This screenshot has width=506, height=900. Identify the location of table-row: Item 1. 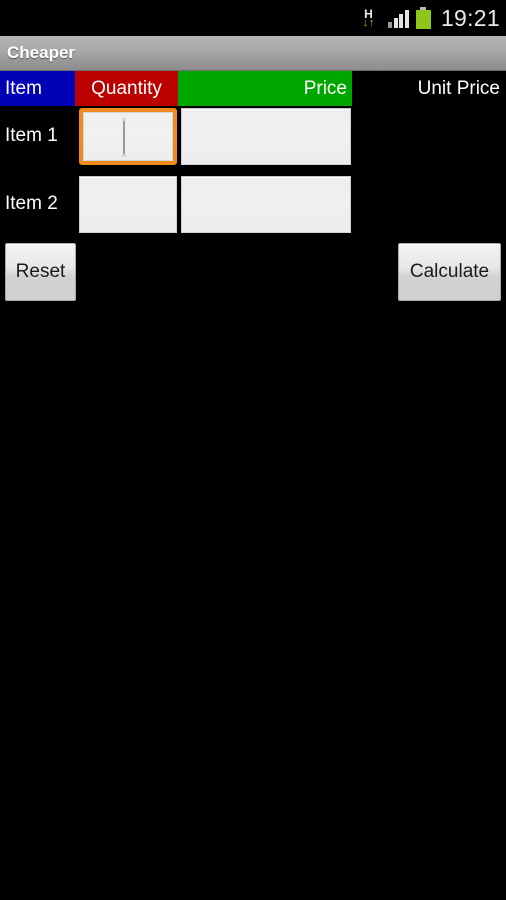
(253, 136).